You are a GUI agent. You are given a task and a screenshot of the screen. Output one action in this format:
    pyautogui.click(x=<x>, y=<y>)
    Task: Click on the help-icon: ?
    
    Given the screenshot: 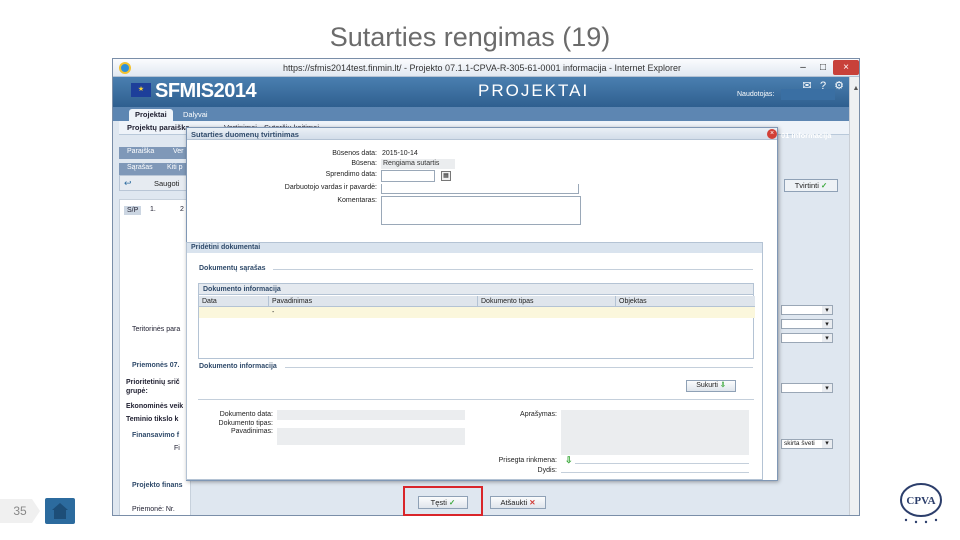 What is the action you would take?
    pyautogui.click(x=823, y=86)
    